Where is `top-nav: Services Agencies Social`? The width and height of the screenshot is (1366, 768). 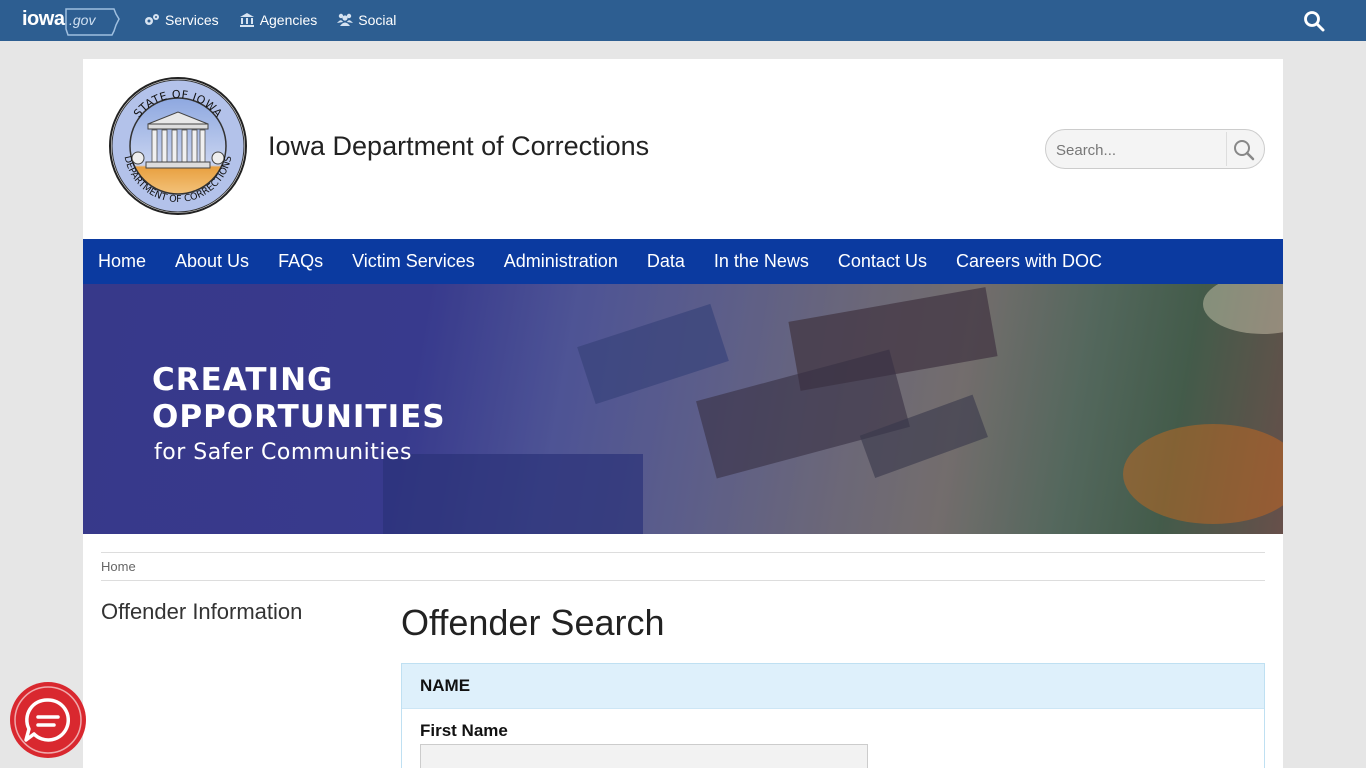
top-nav: Services Agencies Social is located at coordinates (270, 20).